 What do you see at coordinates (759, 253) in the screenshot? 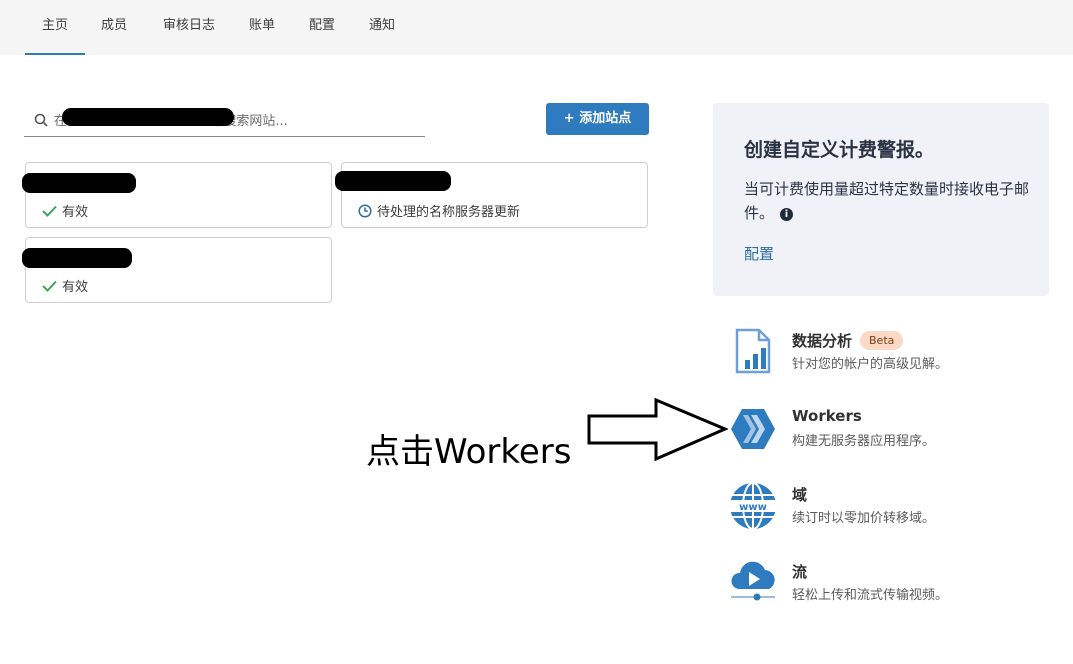
I see `configure-link: 配置` at bounding box center [759, 253].